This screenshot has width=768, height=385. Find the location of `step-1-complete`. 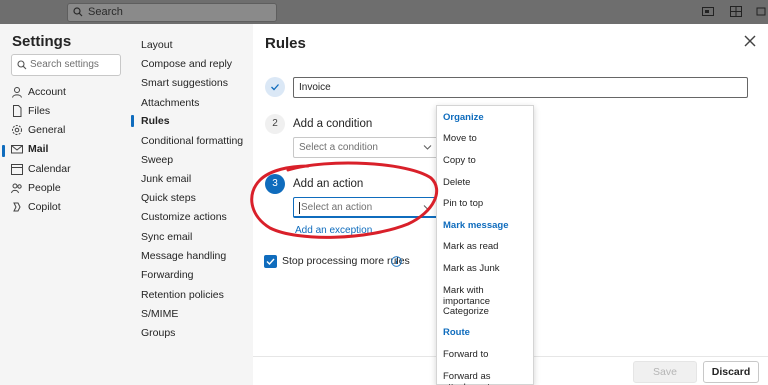

step-1-complete is located at coordinates (275, 87).